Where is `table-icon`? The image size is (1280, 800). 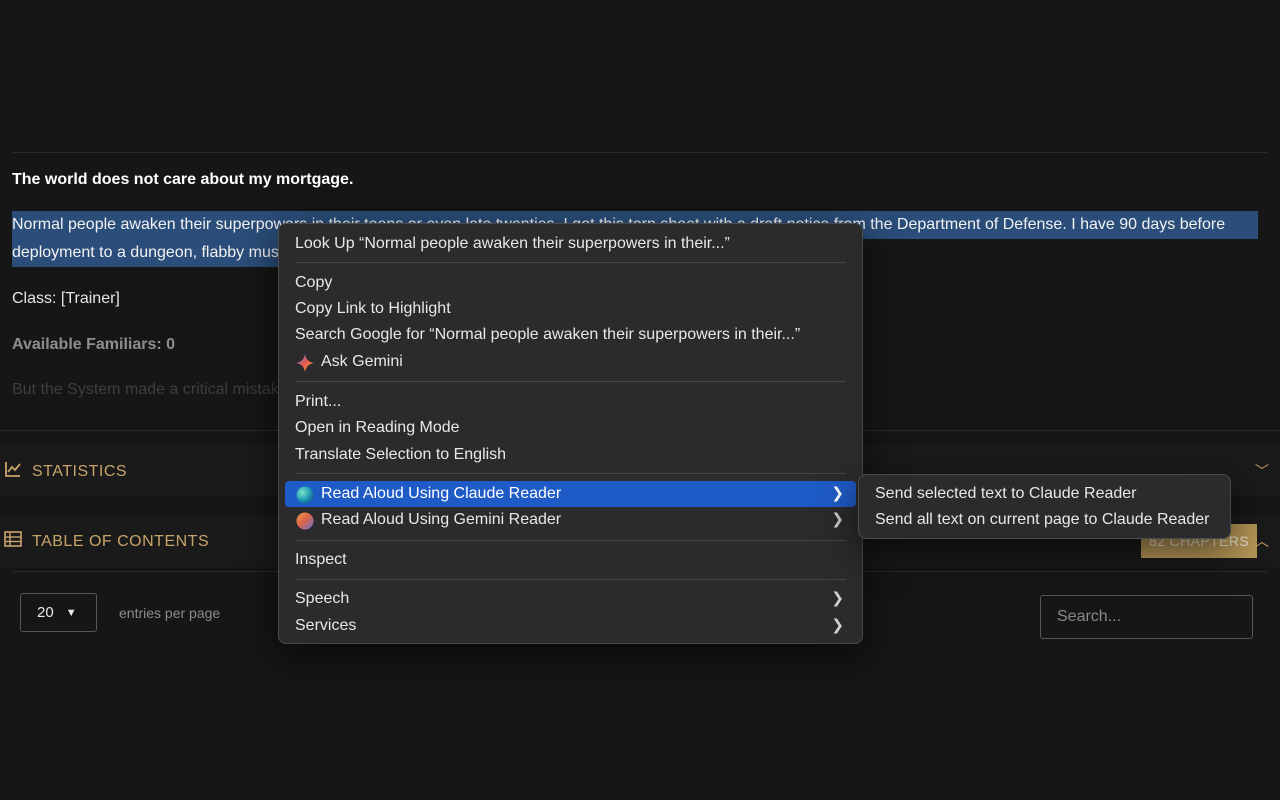
table-icon is located at coordinates (16, 541).